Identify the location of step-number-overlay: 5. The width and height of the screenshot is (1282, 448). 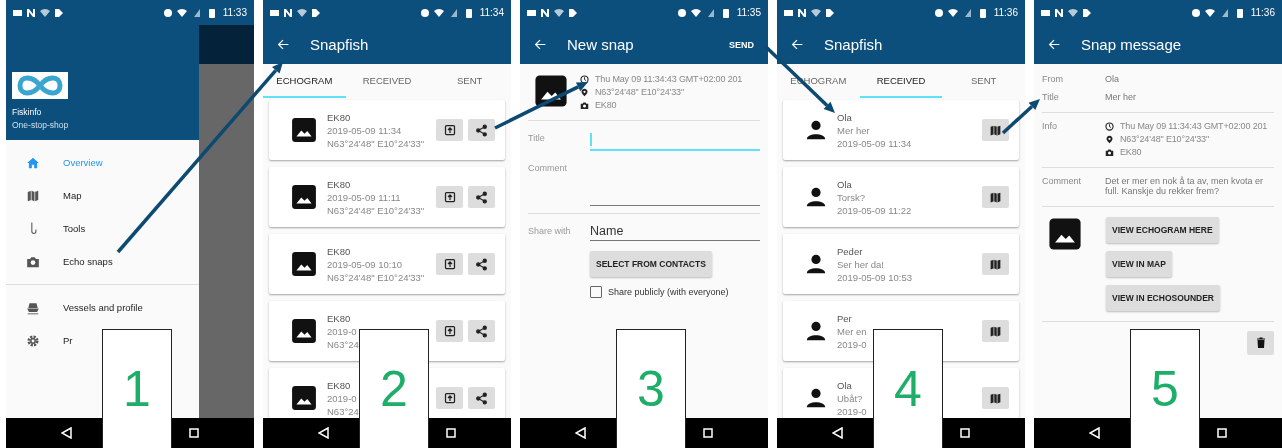
(1165, 388).